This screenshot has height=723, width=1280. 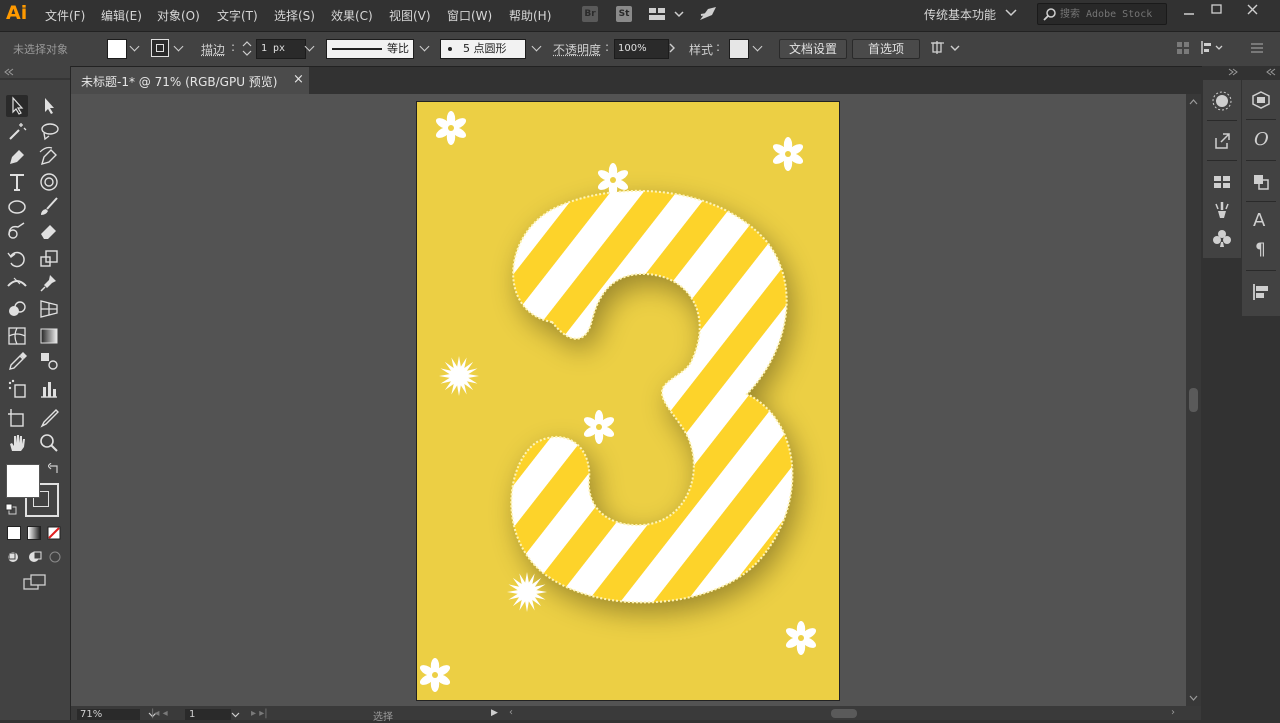 I want to click on libraries-icon, so click(x=1261, y=100).